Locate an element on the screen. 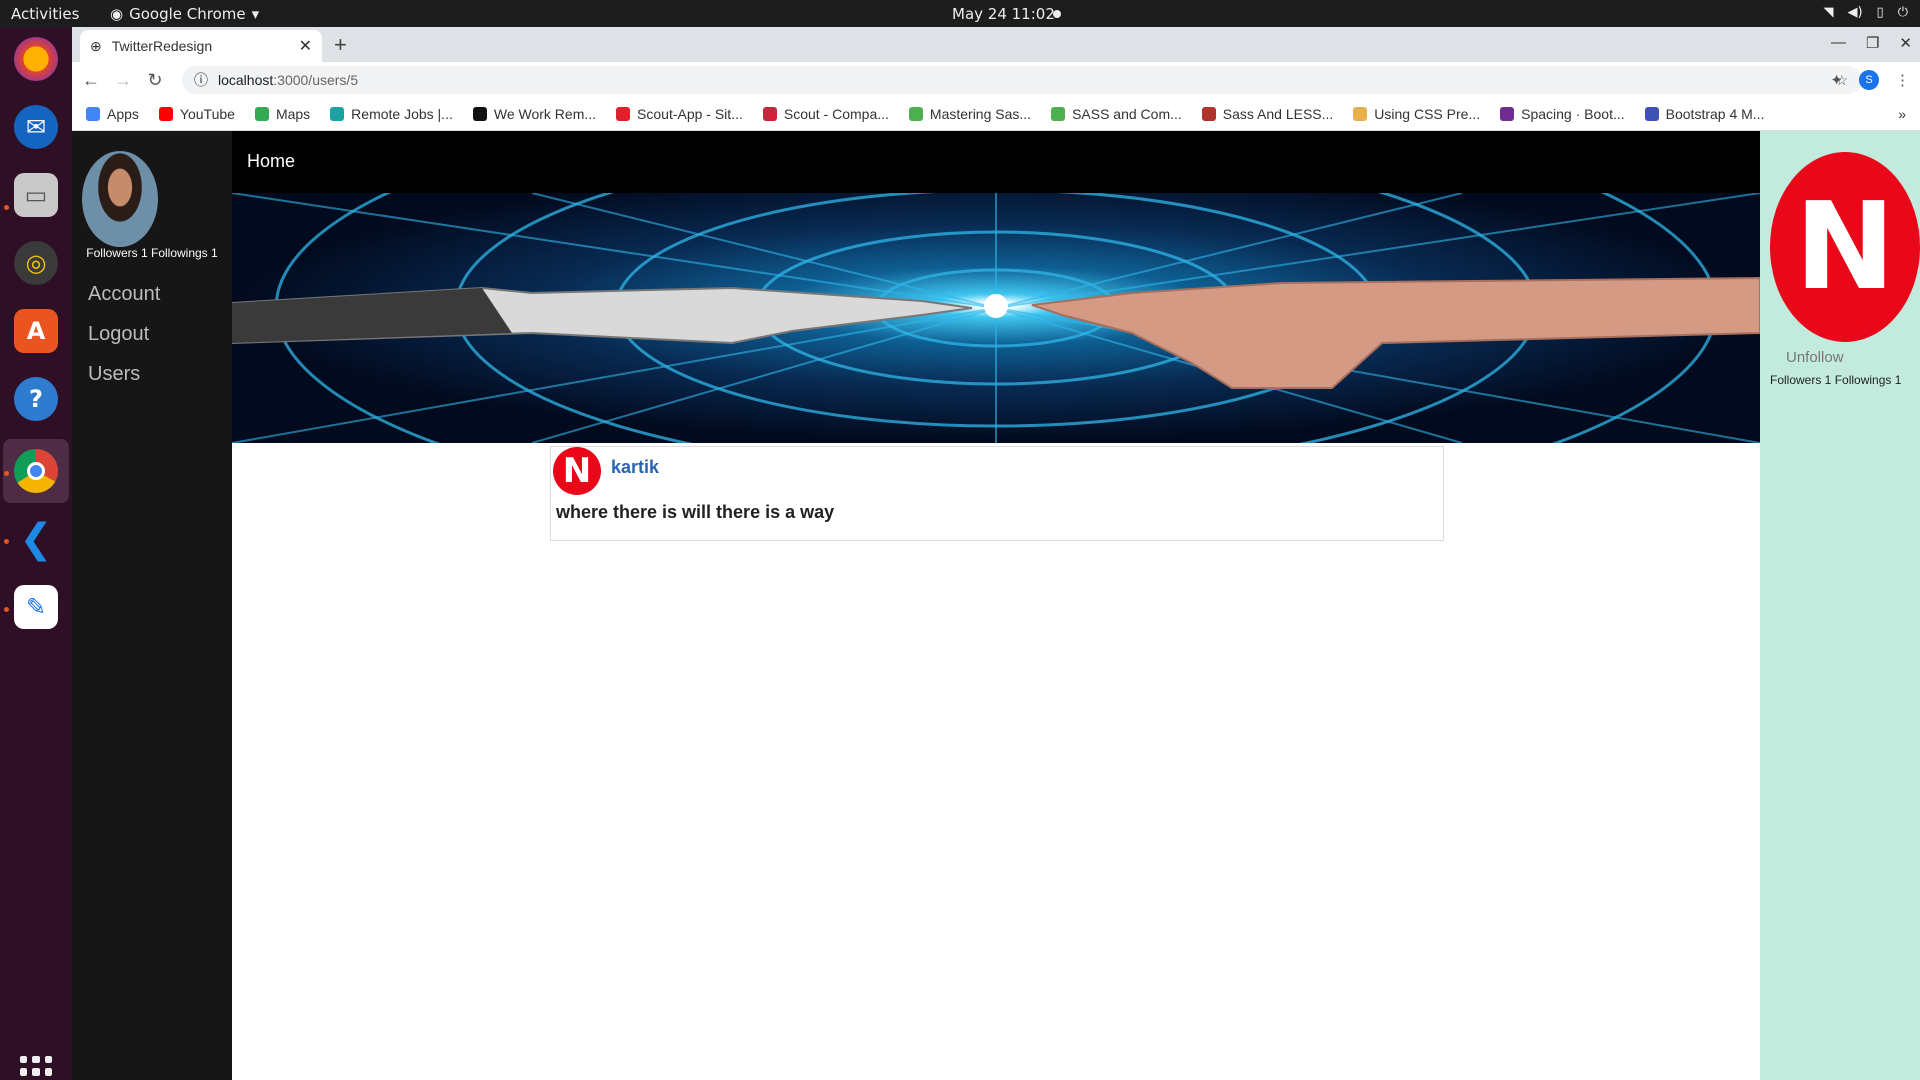 The height and width of the screenshot is (1080, 1920). globe-icon: ⊕ is located at coordinates (96, 45).